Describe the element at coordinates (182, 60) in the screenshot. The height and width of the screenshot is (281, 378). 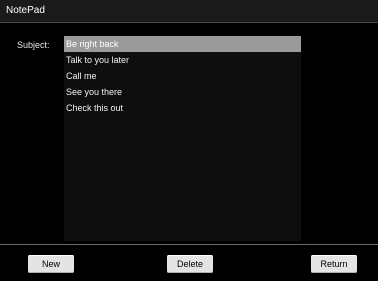
I see `list-item-talk-to-you-later: Talk to you later` at that location.